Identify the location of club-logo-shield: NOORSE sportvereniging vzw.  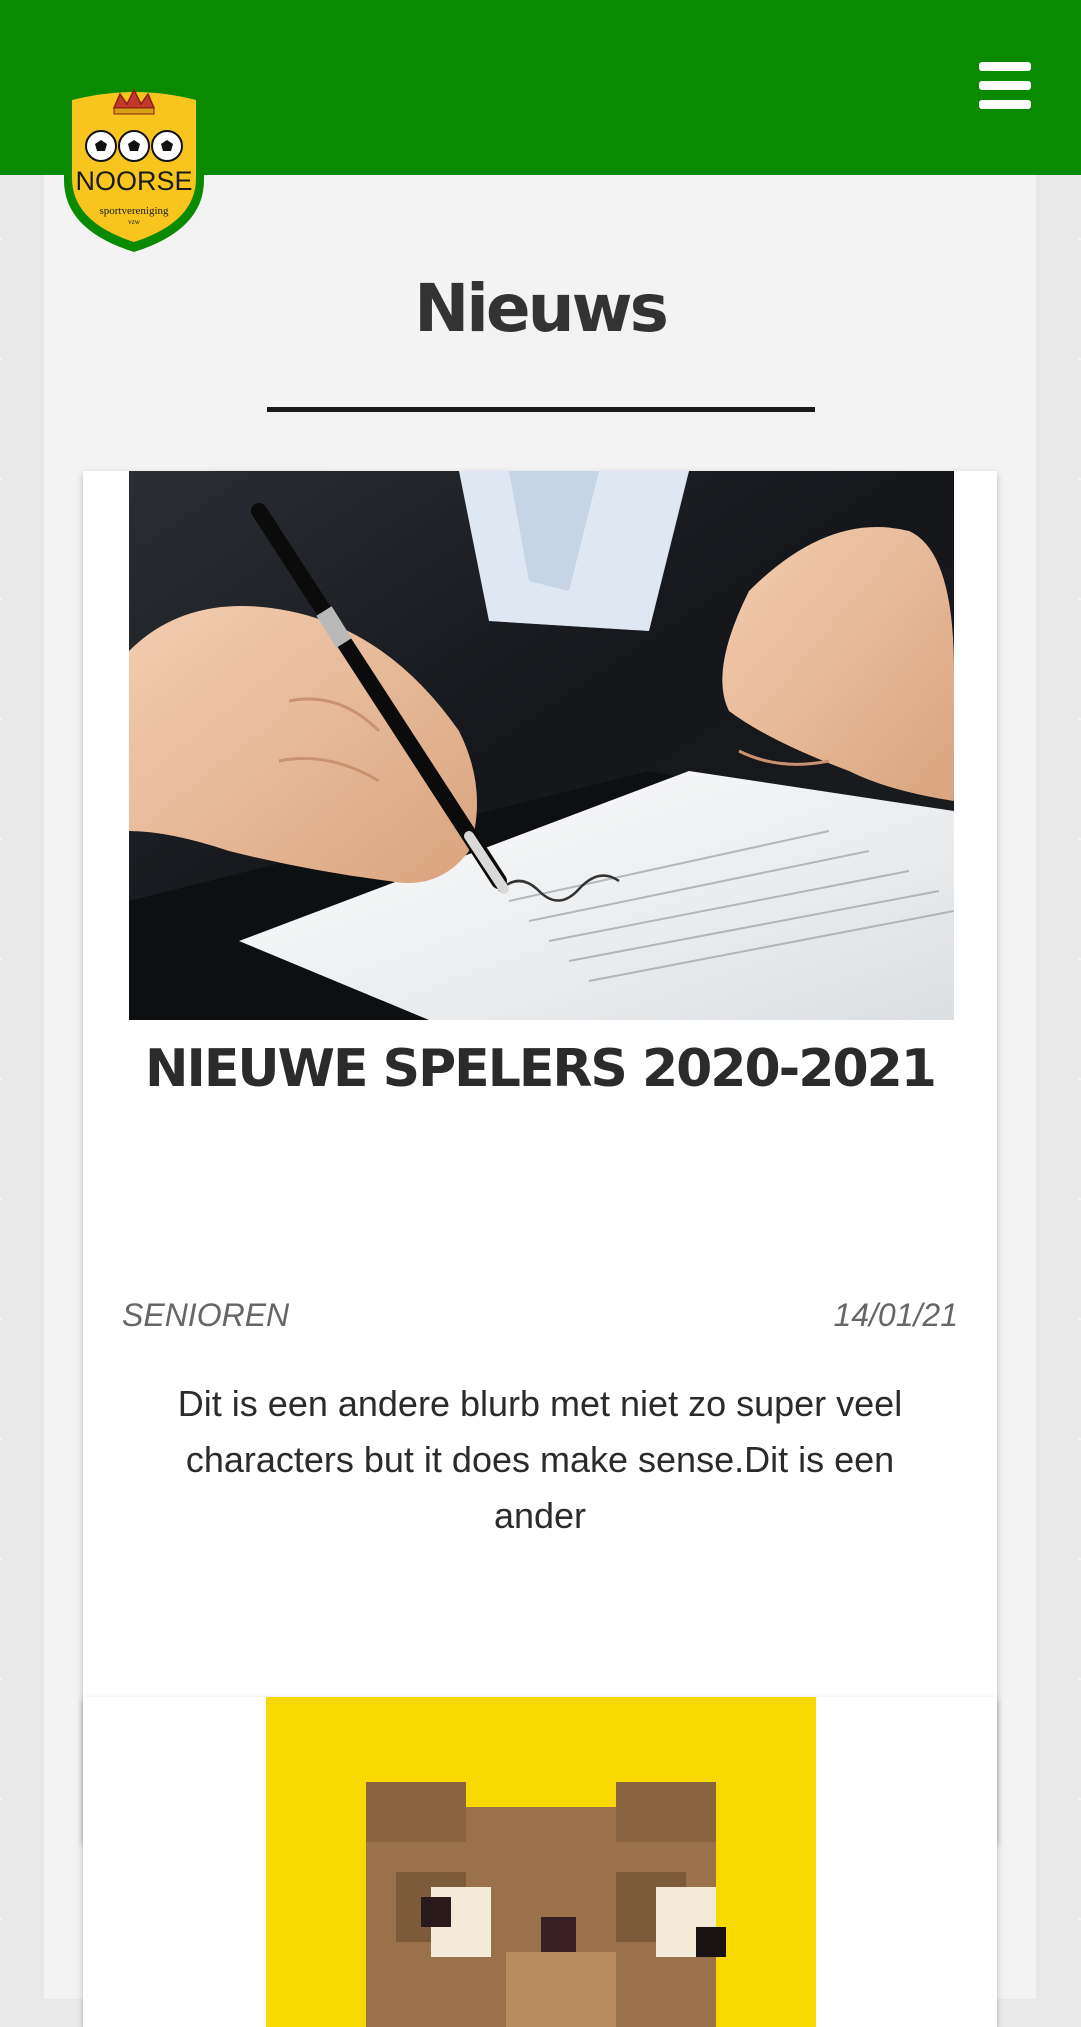
(134, 167).